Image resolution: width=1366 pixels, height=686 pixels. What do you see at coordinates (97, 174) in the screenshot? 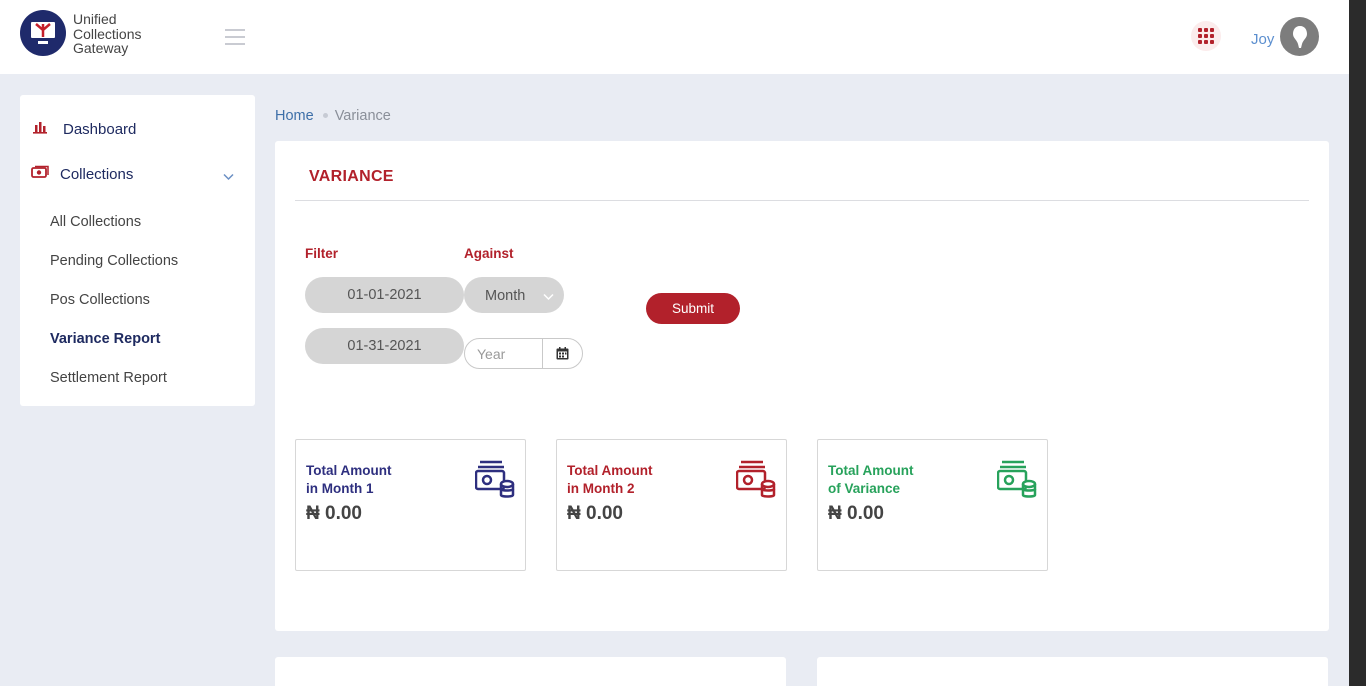
I see `sidebar-item-label: Collections` at bounding box center [97, 174].